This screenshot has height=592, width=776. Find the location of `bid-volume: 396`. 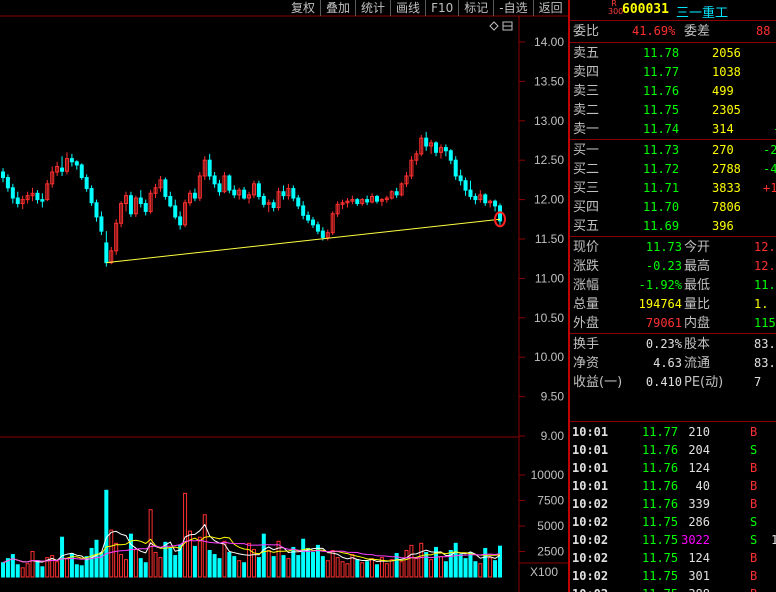

bid-volume: 396 is located at coordinates (723, 226).